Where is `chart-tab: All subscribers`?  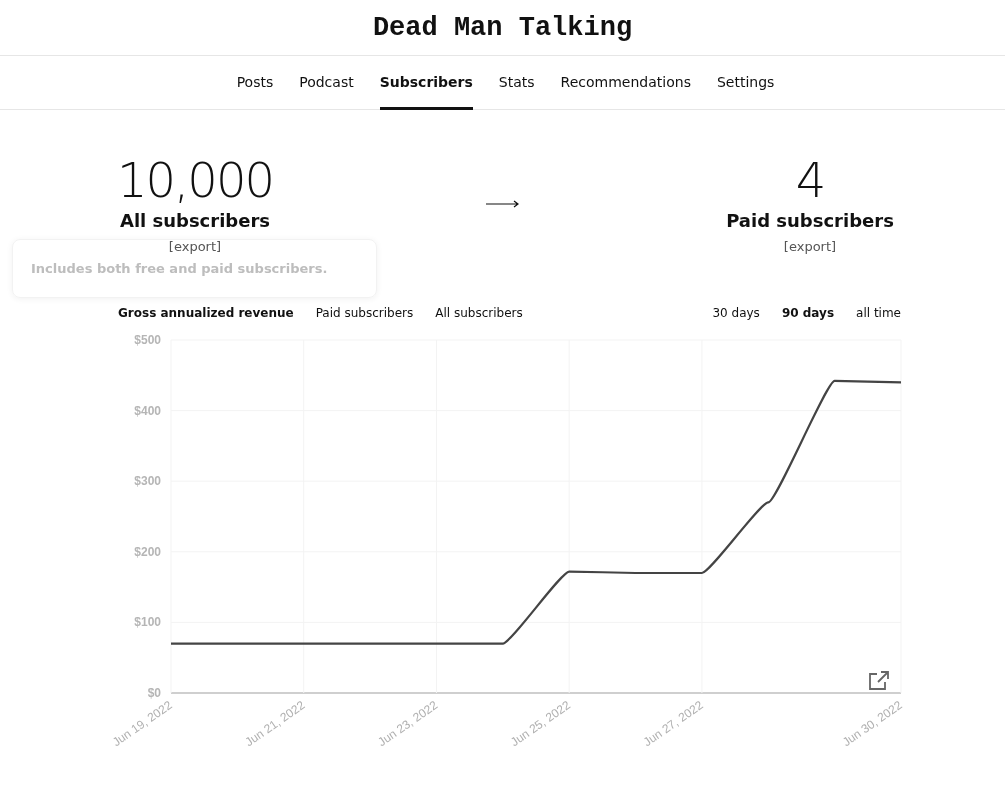
chart-tab: All subscribers is located at coordinates (479, 313).